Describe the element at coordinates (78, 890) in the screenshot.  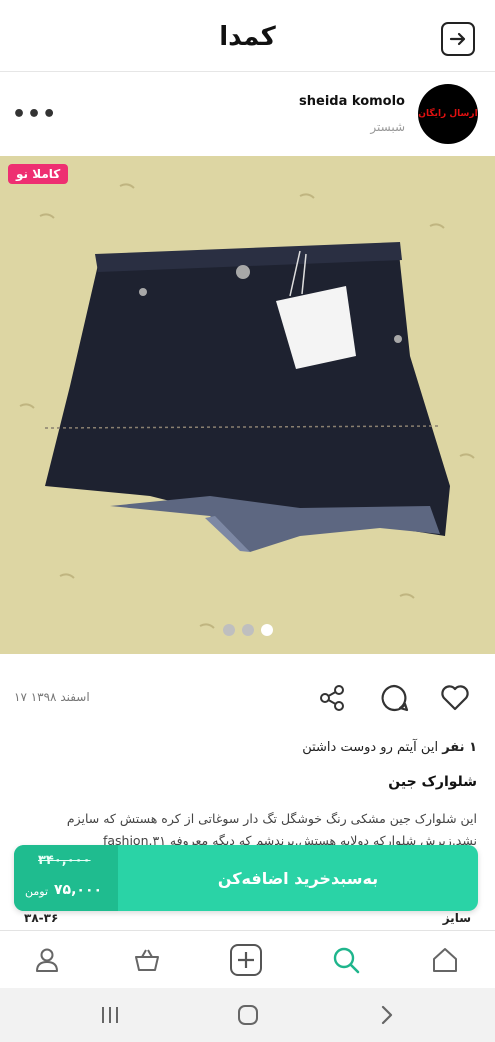
I see `new-price: ۷۵,۰۰۰` at that location.